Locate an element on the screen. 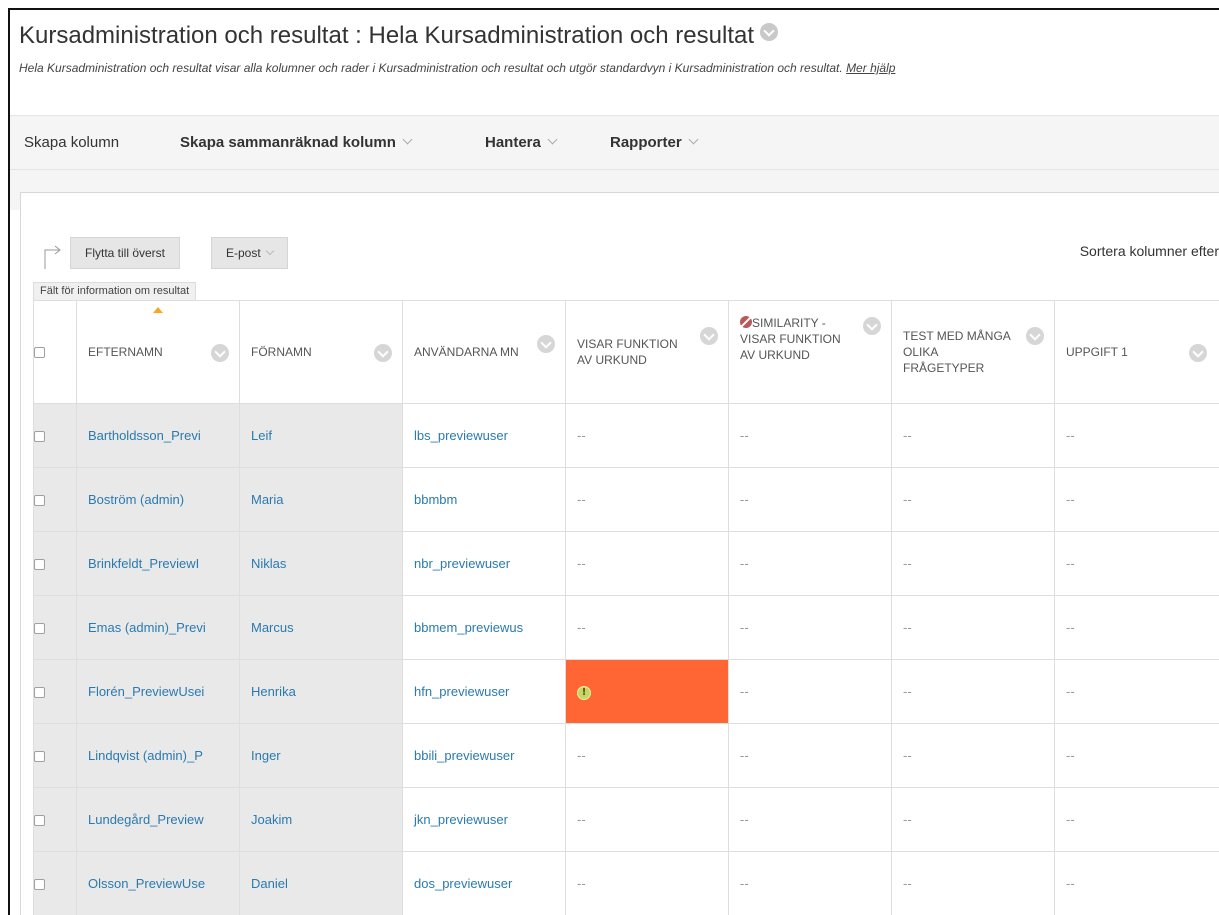 This screenshot has width=1219, height=915. table-row: Boström (admin) Maria bbmbm -- -- -- -- is located at coordinates (626, 499).